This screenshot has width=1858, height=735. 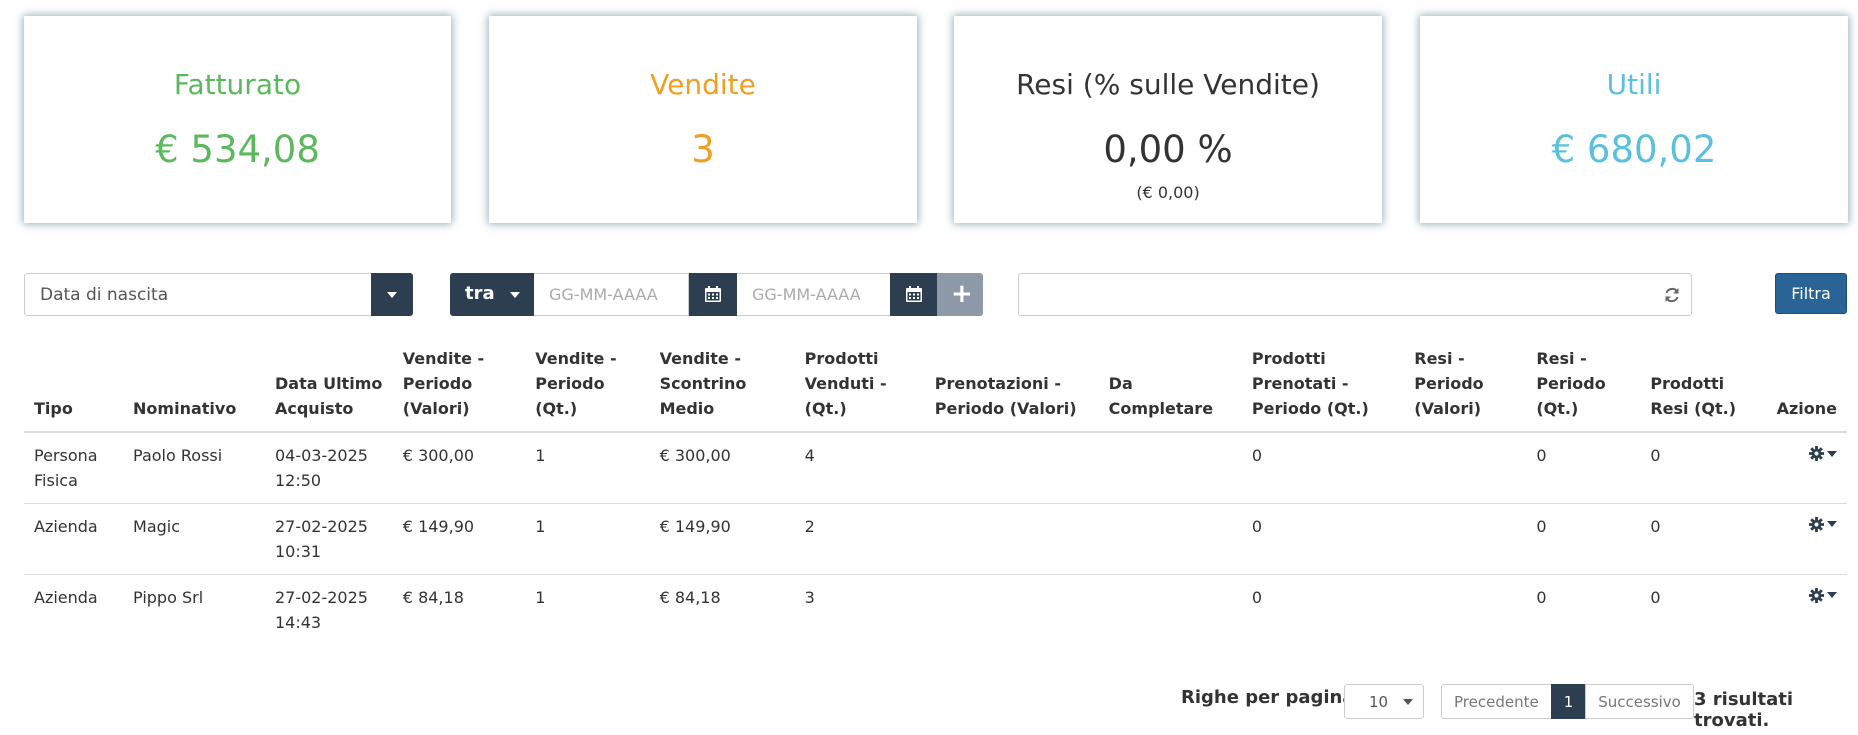 I want to click on kpi-value: € 680,02, so click(x=1634, y=149).